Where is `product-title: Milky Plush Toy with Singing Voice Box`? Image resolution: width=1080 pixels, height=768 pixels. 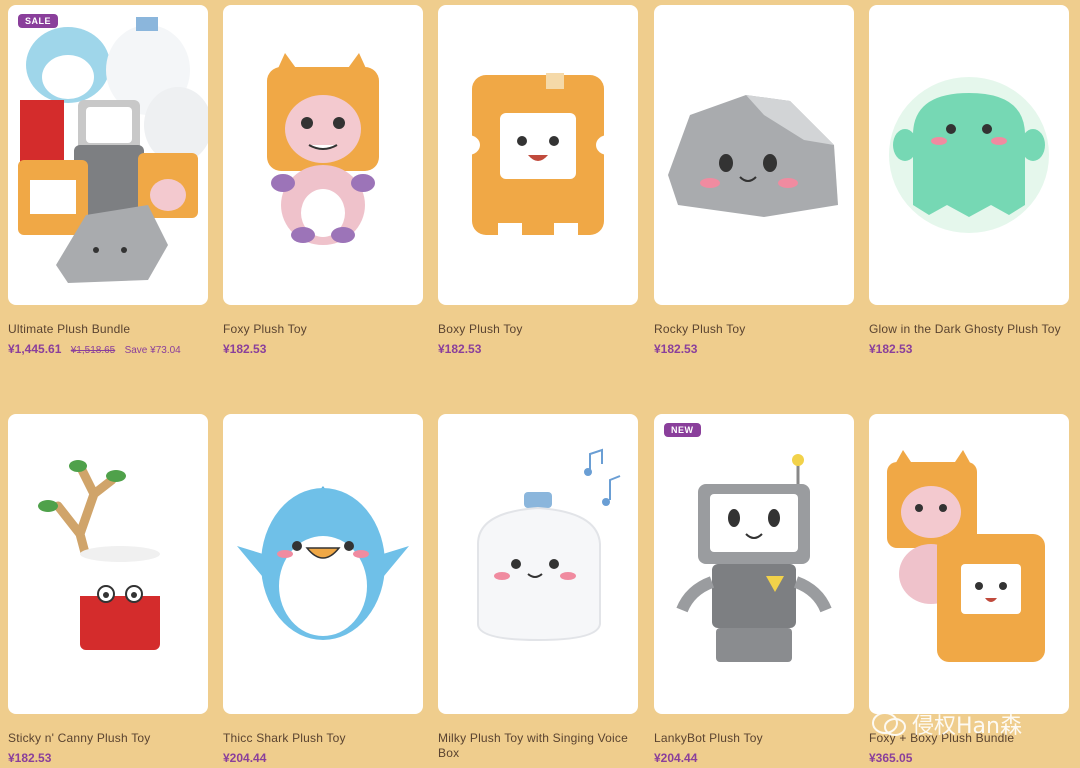
product-title: Milky Plush Toy with Singing Voice Box is located at coordinates (538, 746).